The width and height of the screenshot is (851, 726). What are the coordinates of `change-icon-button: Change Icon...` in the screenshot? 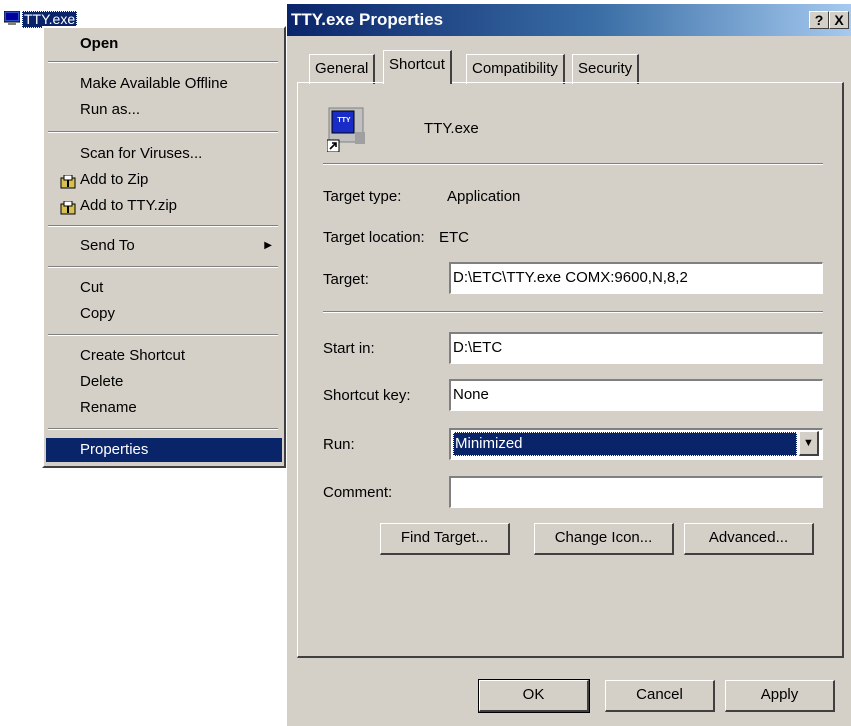 It's located at (604, 539).